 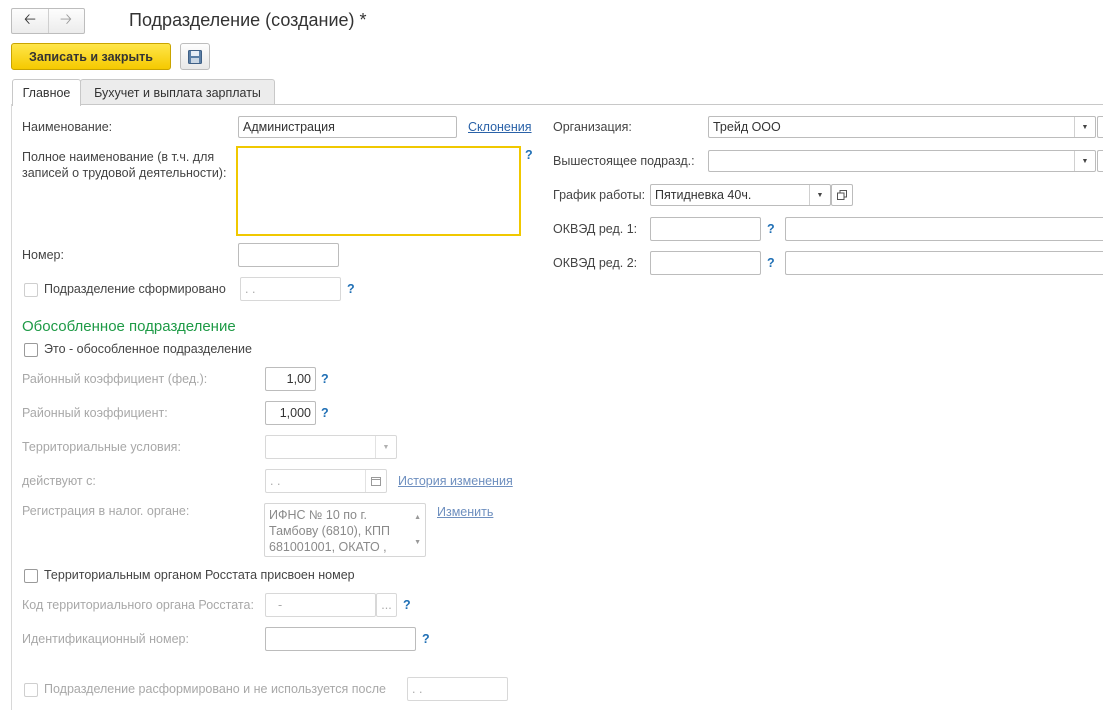 I want to click on back-button: 🡠, so click(x=30, y=21).